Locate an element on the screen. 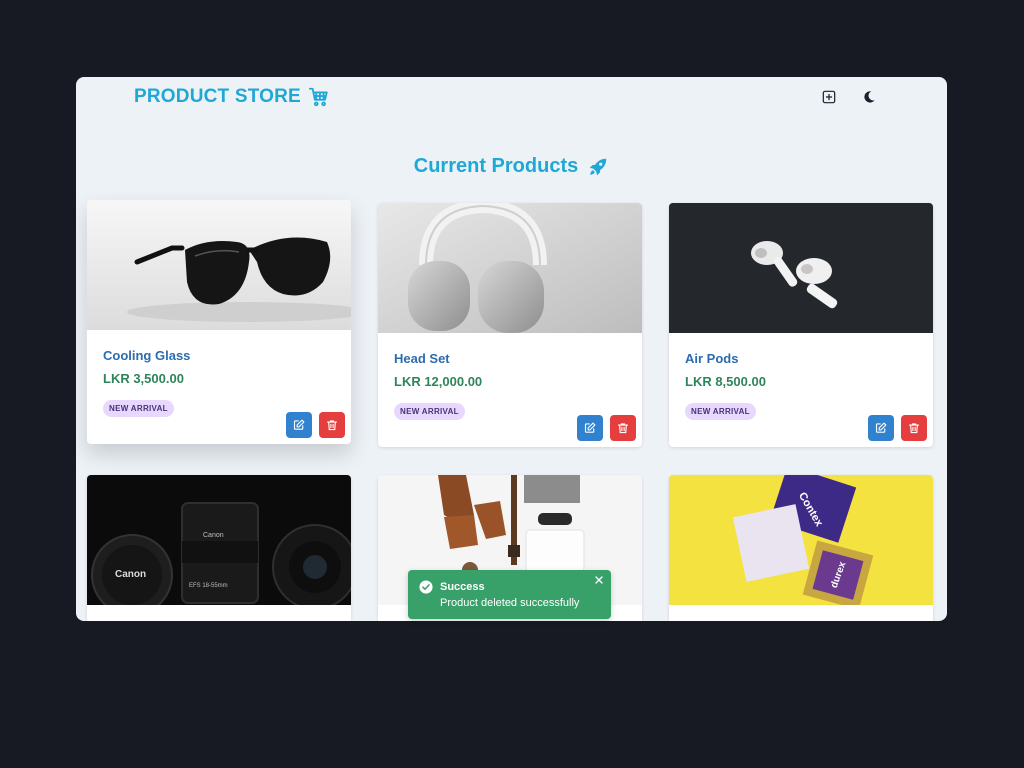 This screenshot has height=768, width=1024. theme-toggle-button is located at coordinates (869, 97).